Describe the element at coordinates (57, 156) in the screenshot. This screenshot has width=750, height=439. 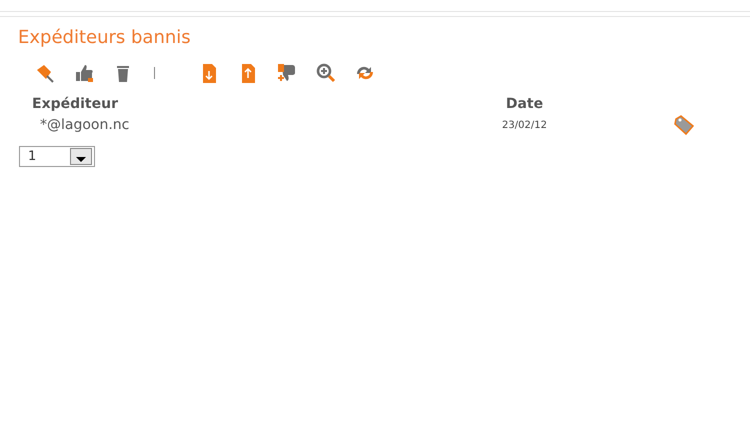
I see `page-select: 1` at that location.